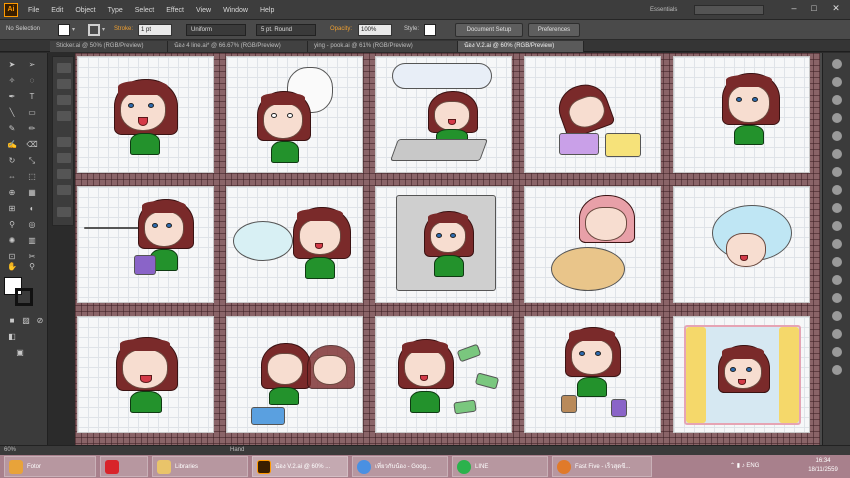 The width and height of the screenshot is (850, 478). Describe the element at coordinates (26, 321) in the screenshot. I see `gradient-mode-icon: ▨` at that location.